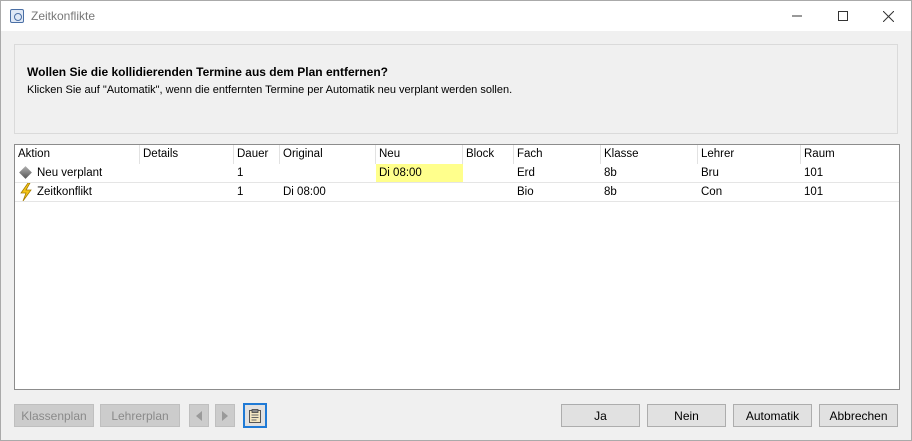  I want to click on table-row: Zeitkonflikt 1 Di 08:00 Bio 8b Con 101, so click(457, 192).